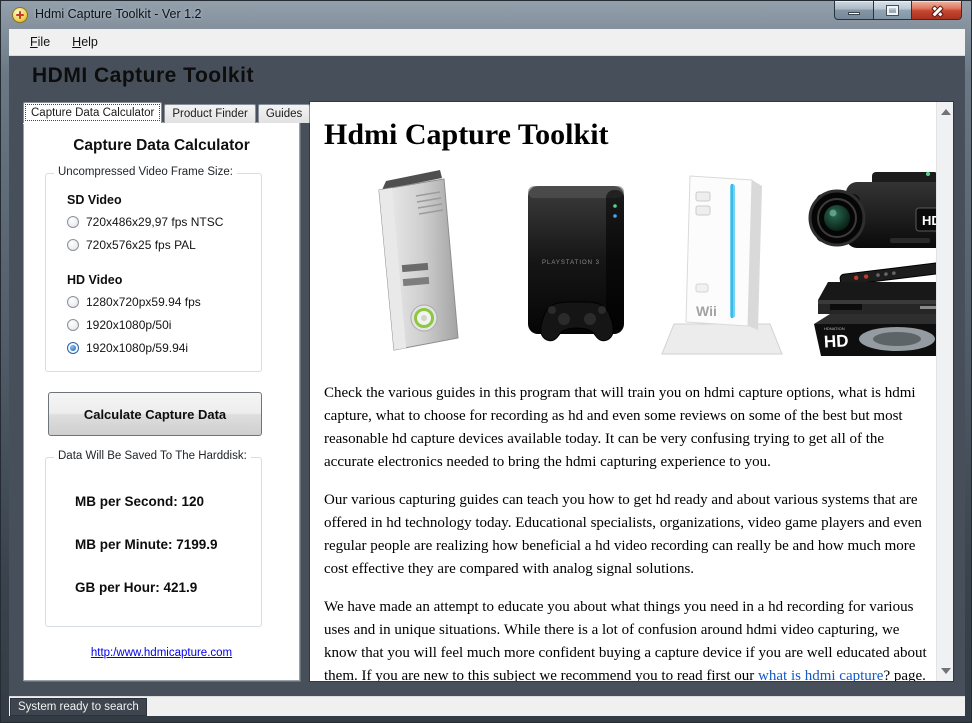 Image resolution: width=972 pixels, height=723 pixels. I want to click on result-mb-per-minute: MB per Minute: 7199.9, so click(168, 544).